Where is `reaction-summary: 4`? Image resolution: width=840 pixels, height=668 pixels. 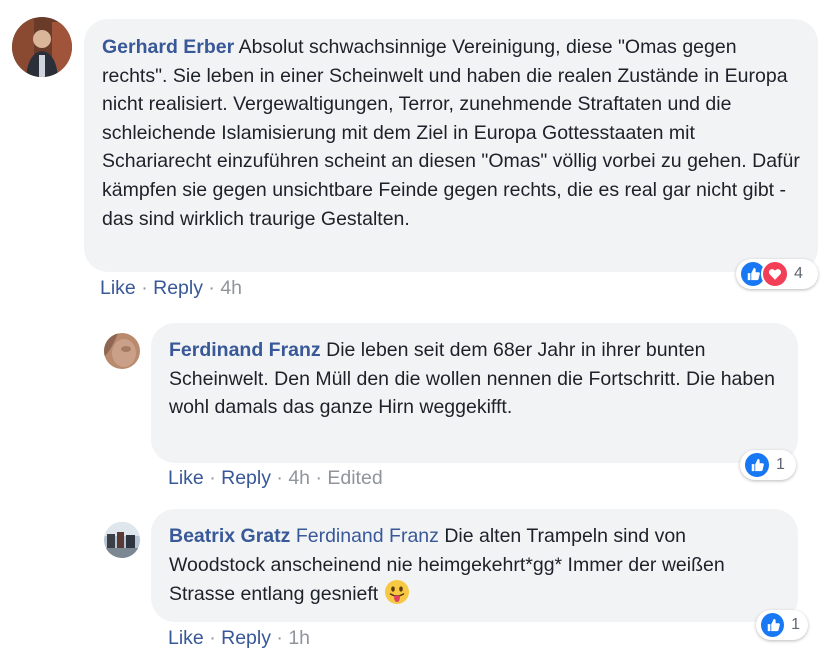 reaction-summary: 4 is located at coordinates (777, 274).